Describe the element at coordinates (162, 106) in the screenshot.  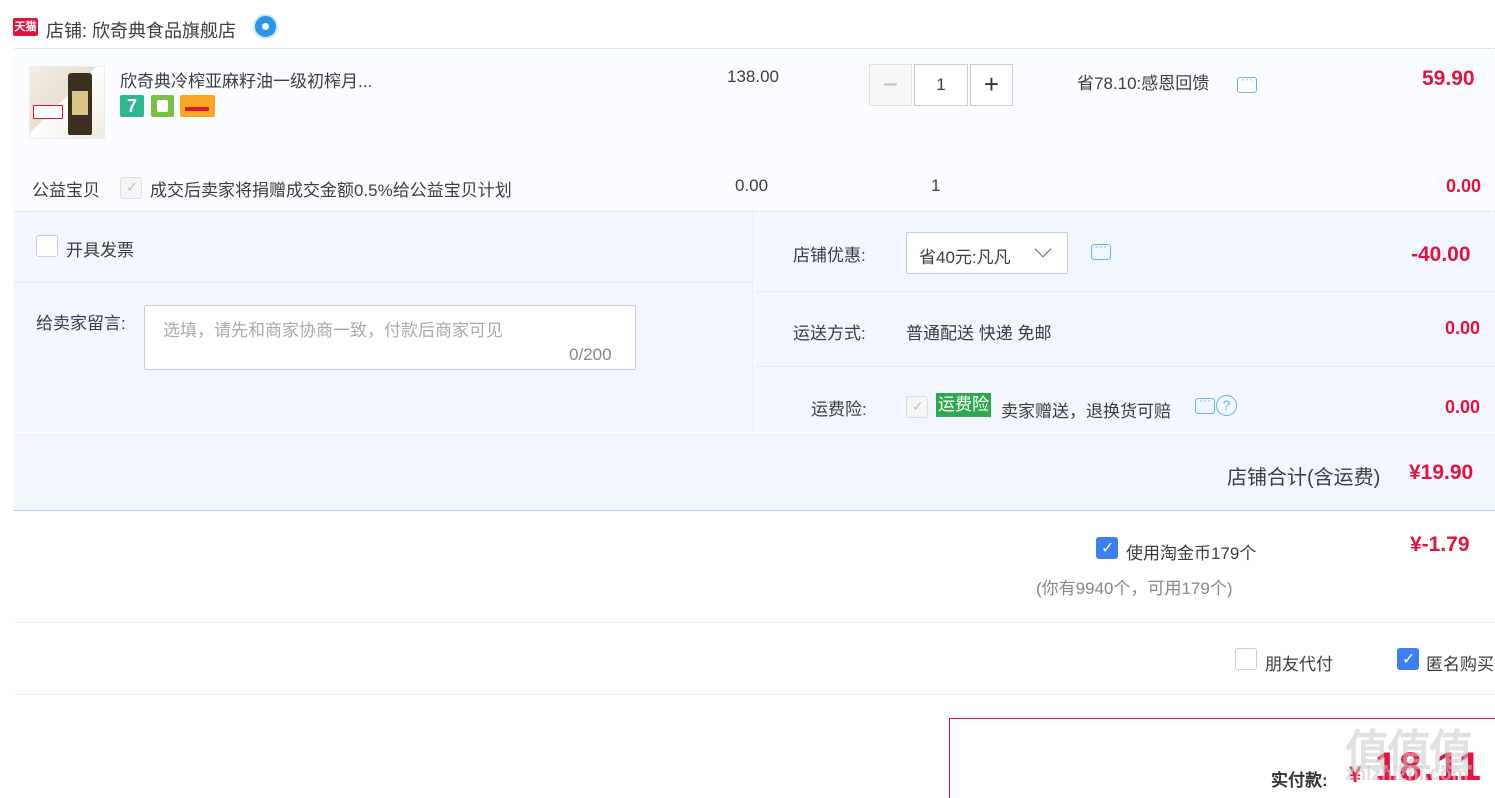
I see `guarantee-icon` at that location.